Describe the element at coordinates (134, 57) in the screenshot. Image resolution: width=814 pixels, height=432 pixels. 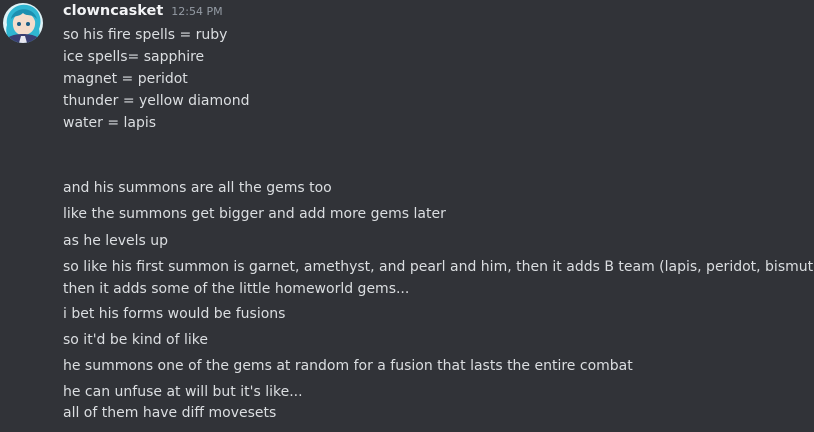
I see `message-line: ice spells= sapphire` at that location.